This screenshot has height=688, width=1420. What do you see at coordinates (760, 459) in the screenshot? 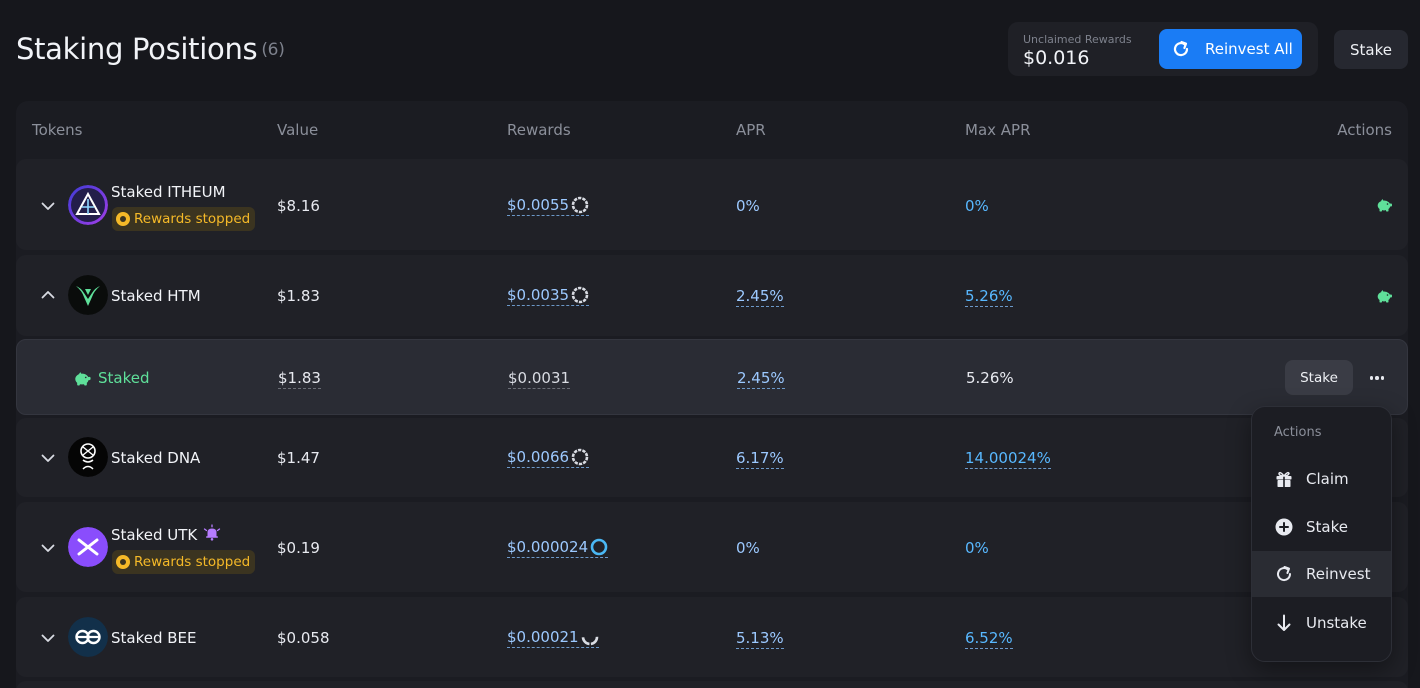
I see `apr-value: 6.17%` at bounding box center [760, 459].